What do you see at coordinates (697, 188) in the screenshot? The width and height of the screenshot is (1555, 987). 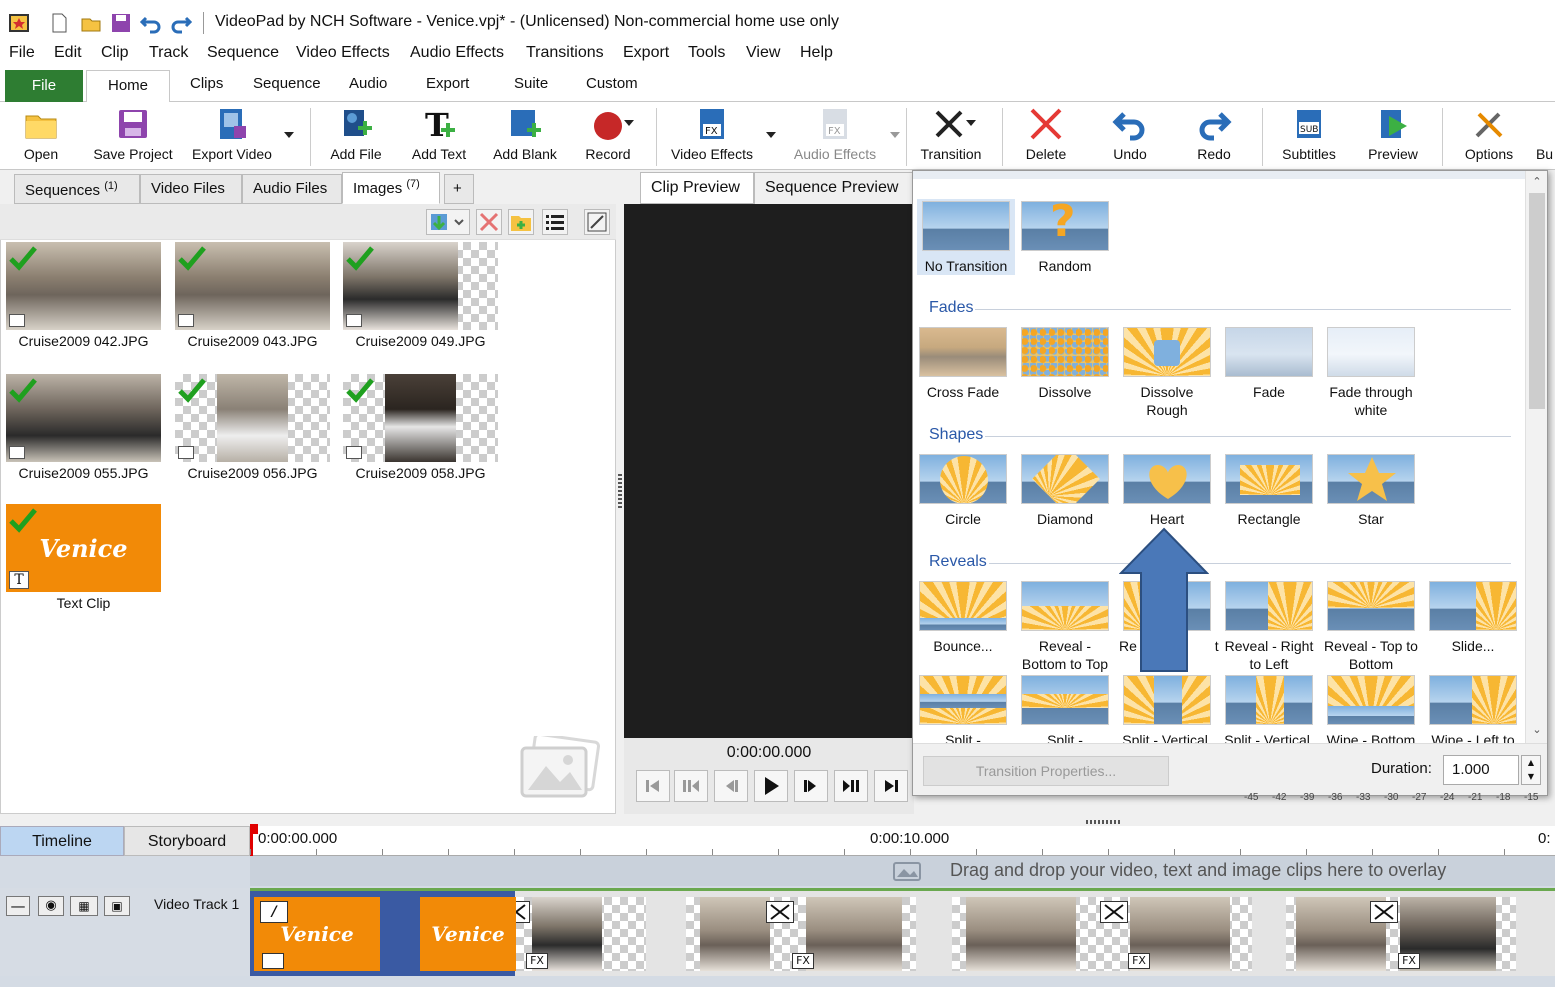 I see `tab-clip-preview: Clip Preview` at bounding box center [697, 188].